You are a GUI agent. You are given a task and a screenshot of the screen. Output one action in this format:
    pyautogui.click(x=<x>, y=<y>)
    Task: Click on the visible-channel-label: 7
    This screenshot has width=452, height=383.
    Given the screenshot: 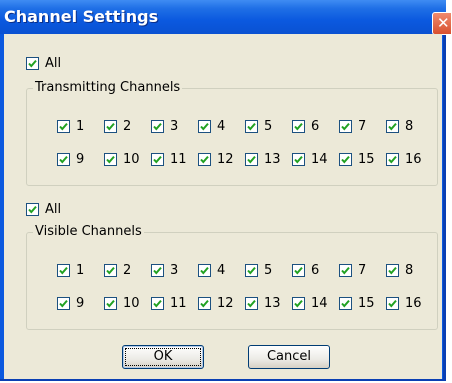 What is the action you would take?
    pyautogui.click(x=362, y=270)
    